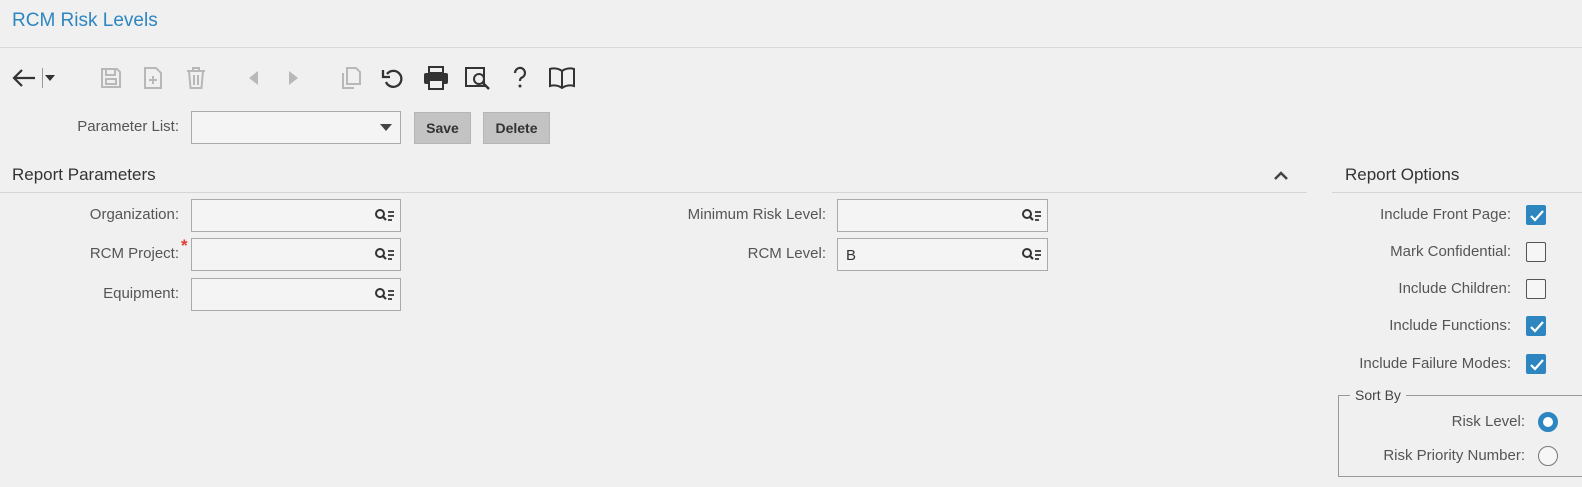  I want to click on risk-priority-number-label: Risk Priority Number:, so click(1454, 455).